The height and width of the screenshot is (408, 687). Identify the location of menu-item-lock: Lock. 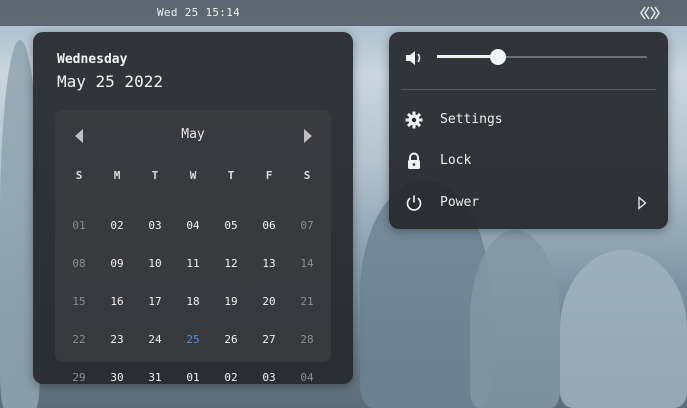
(528, 161).